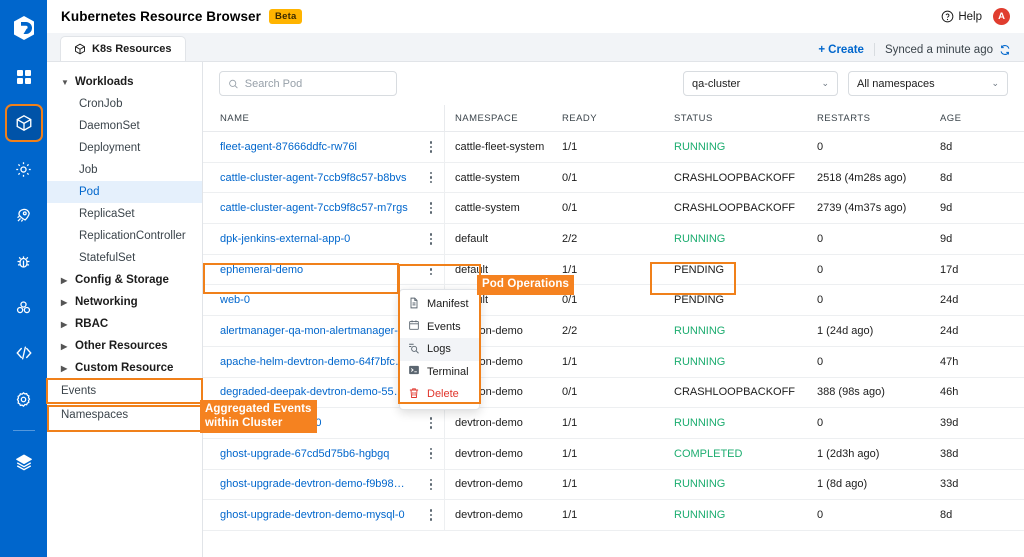  What do you see at coordinates (124, 126) in the screenshot?
I see `nav-item-daemonset: DaemonSet` at bounding box center [124, 126].